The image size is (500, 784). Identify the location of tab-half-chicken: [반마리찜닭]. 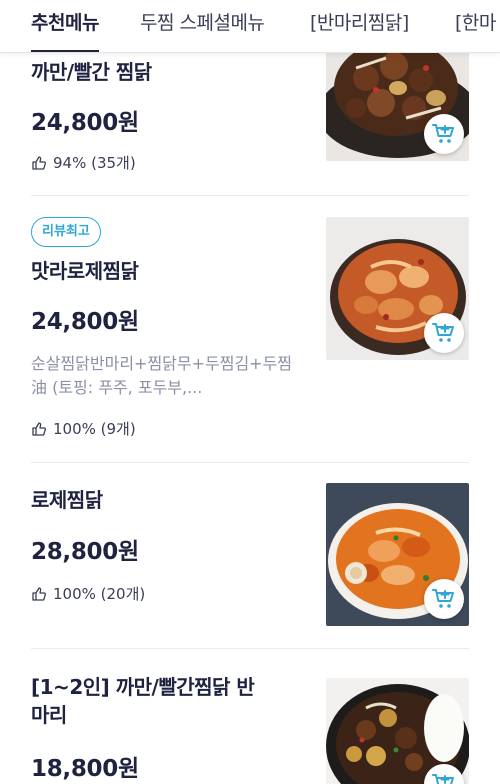
(359, 26).